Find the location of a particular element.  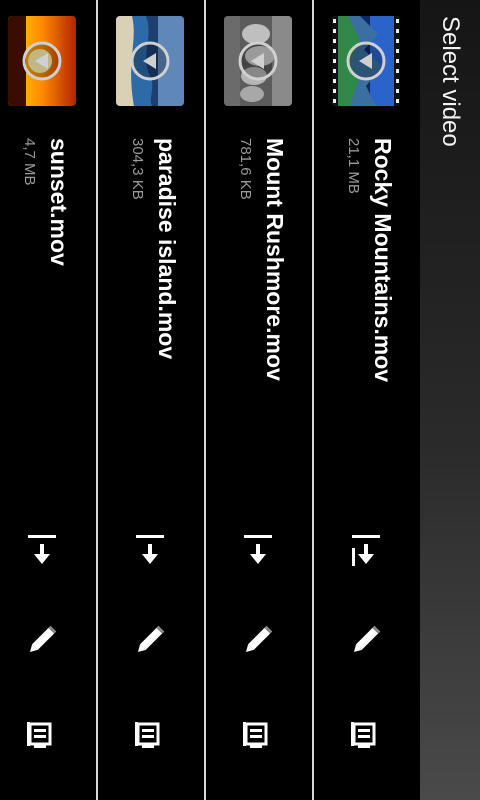

video-name: Rocky Mountains.mov is located at coordinates (383, 260).